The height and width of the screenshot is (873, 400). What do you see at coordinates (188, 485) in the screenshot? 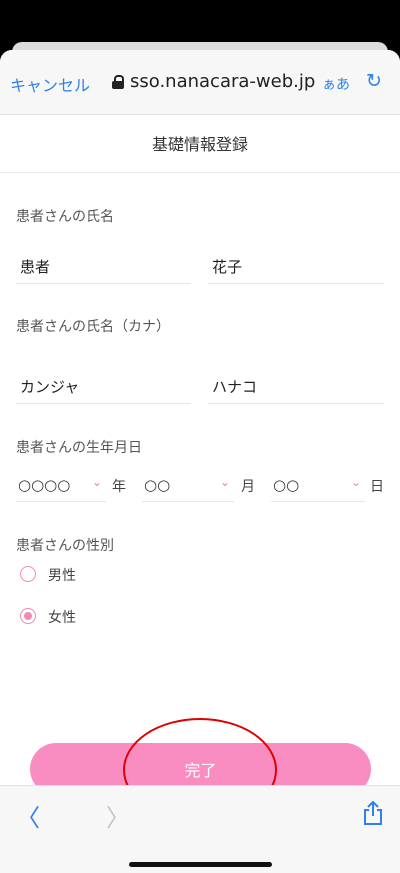
I see `birth-month-select: ○○ ⌄` at bounding box center [188, 485].